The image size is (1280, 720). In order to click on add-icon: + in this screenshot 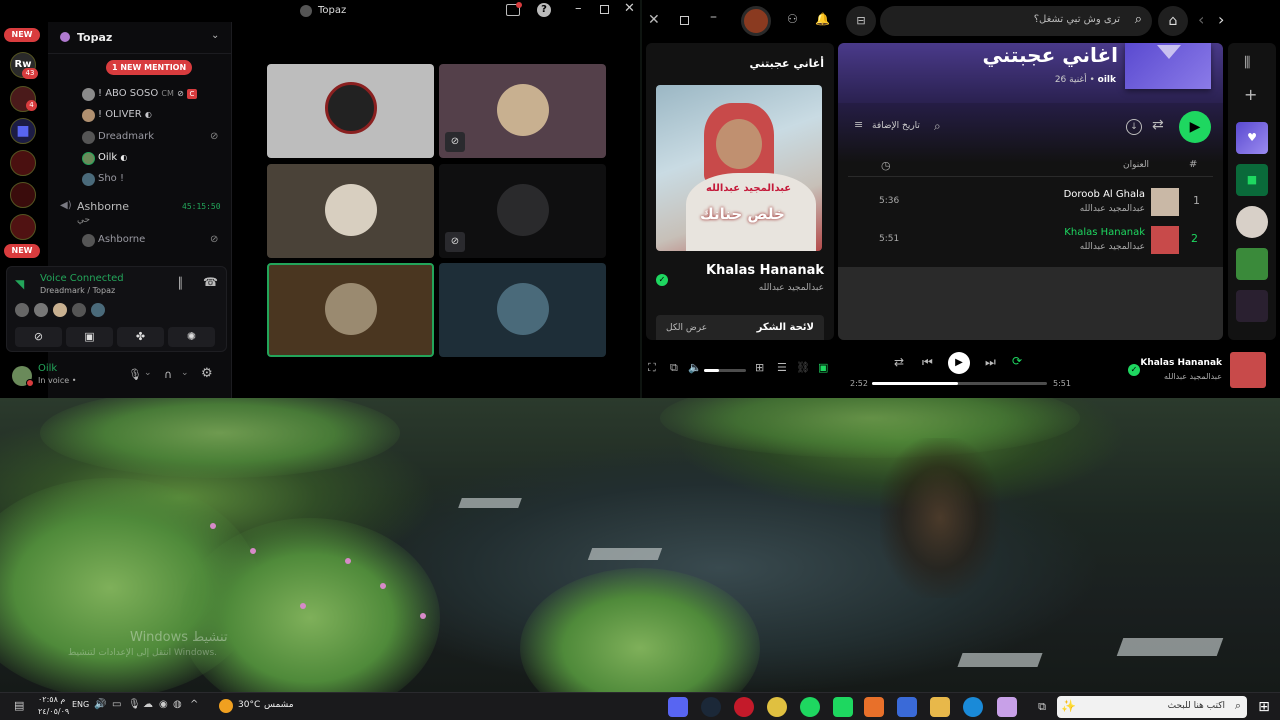, I will do `click(1250, 94)`.